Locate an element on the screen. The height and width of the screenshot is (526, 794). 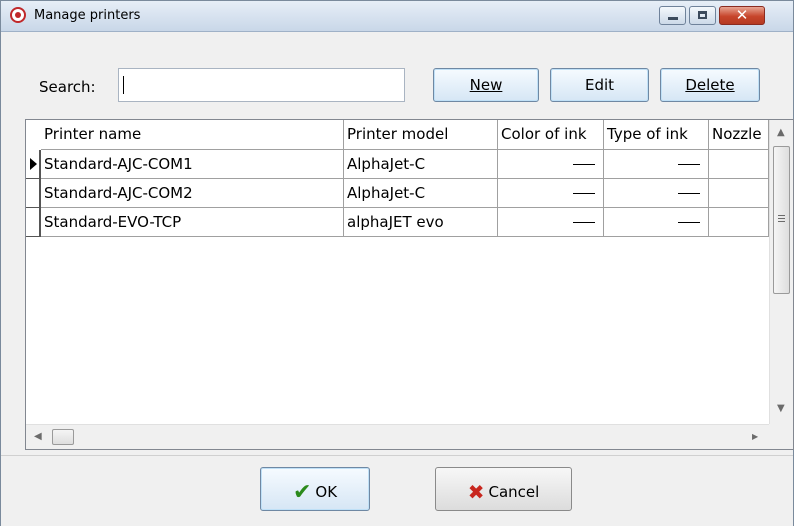
scroll-left-arrow-icon: ◀ is located at coordinates (38, 437).